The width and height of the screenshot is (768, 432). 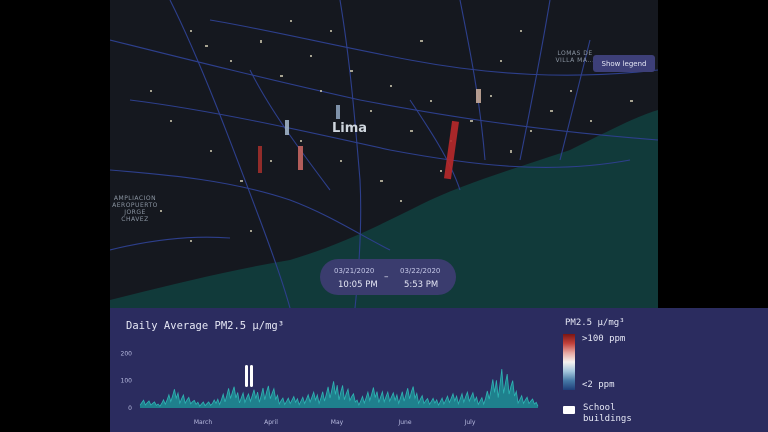 What do you see at coordinates (251, 376) in the screenshot?
I see `selection-handle-right` at bounding box center [251, 376].